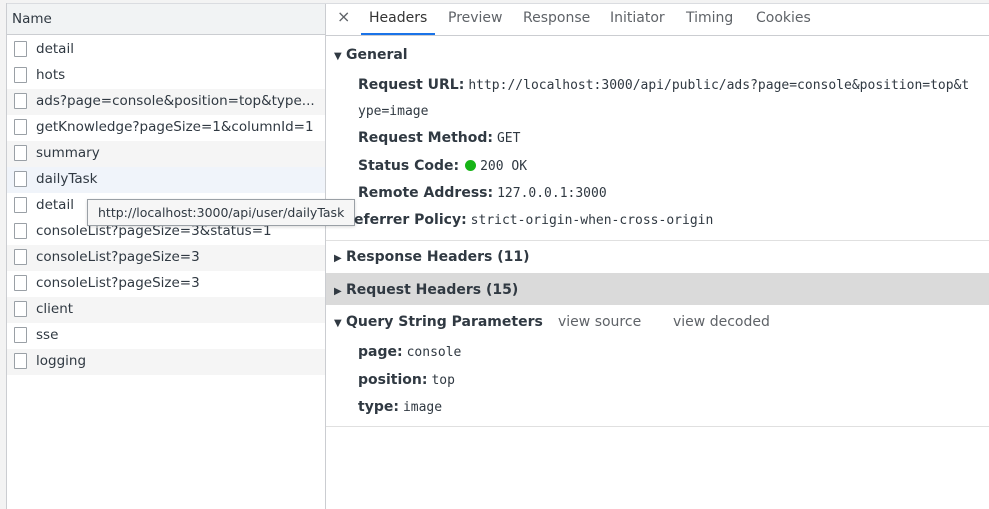  I want to click on request-name: hots, so click(51, 75).